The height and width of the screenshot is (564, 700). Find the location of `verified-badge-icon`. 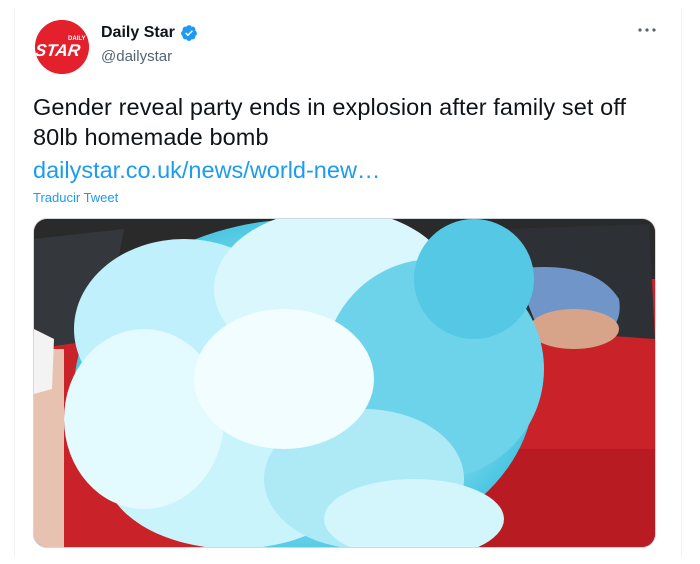

verified-badge-icon is located at coordinates (189, 33).